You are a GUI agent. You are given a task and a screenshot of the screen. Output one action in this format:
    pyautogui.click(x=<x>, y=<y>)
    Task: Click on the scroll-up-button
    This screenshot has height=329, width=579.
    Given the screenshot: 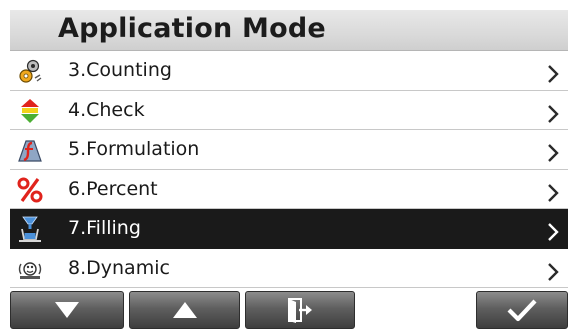 What is the action you would take?
    pyautogui.click(x=184, y=310)
    